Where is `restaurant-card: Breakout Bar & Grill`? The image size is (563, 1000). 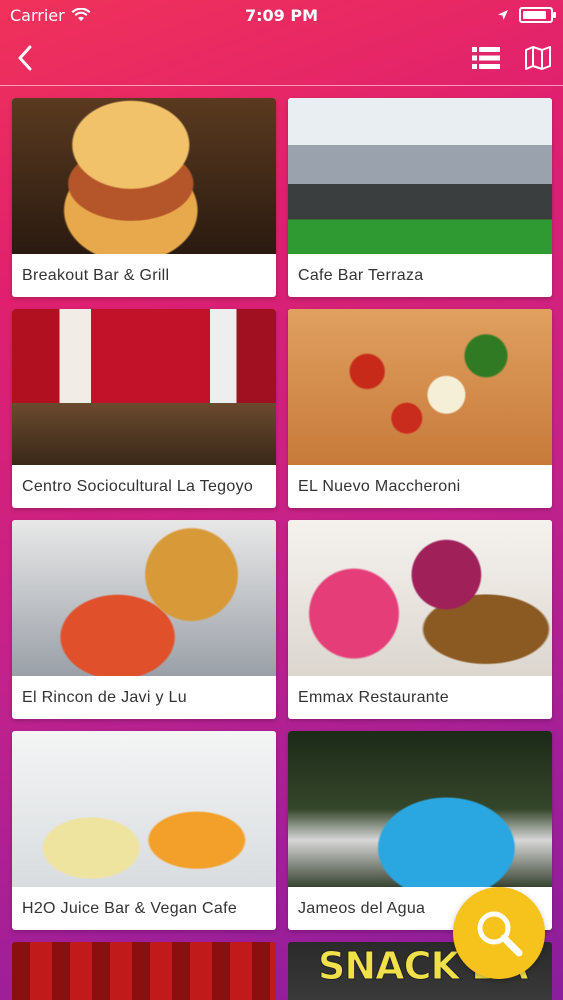
restaurant-card: Breakout Bar & Grill is located at coordinates (144, 197).